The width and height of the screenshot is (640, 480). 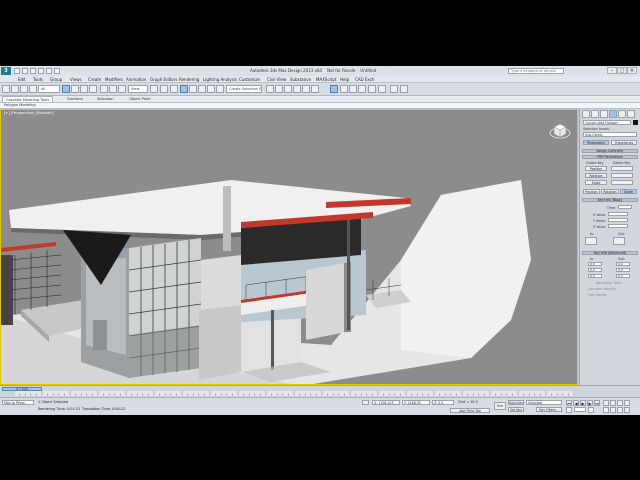 I want to click on new-file-icon, so click(x=17, y=71).